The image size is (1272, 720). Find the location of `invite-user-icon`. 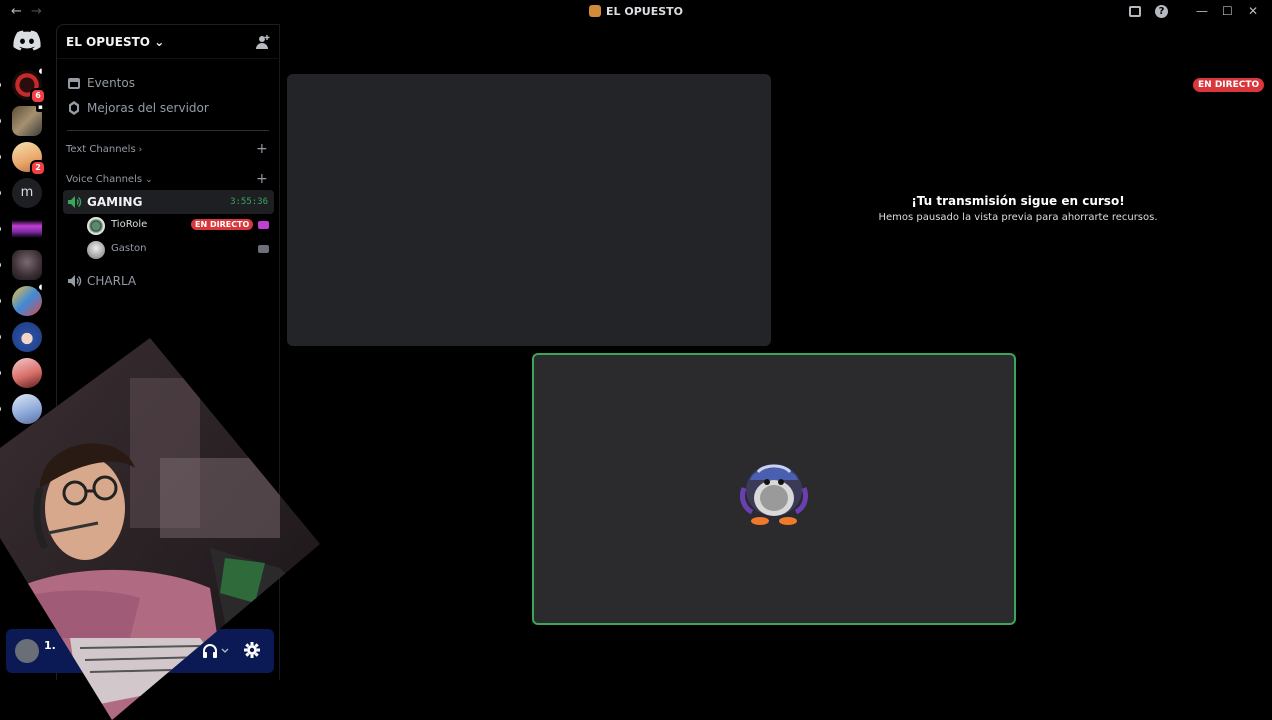

invite-user-icon is located at coordinates (263, 42).